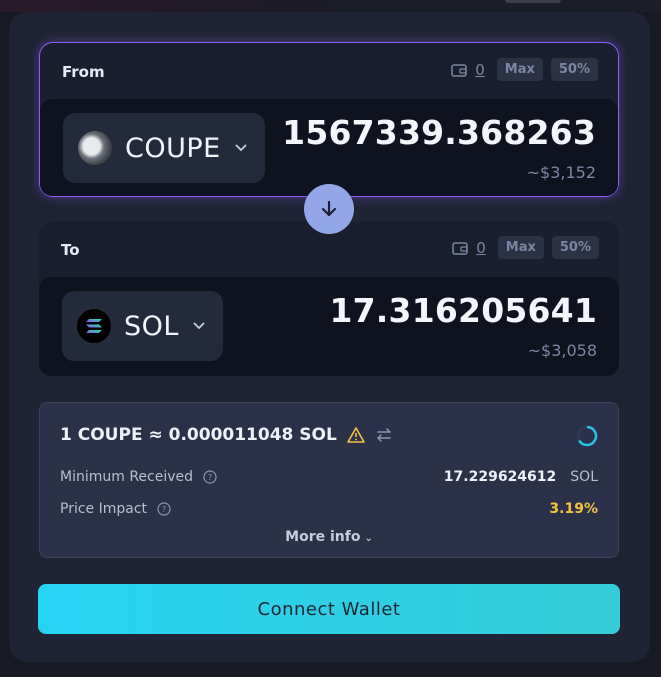 The image size is (661, 677). I want to click on from-input-area: COUPE 1567339.368263 ~$3,152, so click(329, 147).